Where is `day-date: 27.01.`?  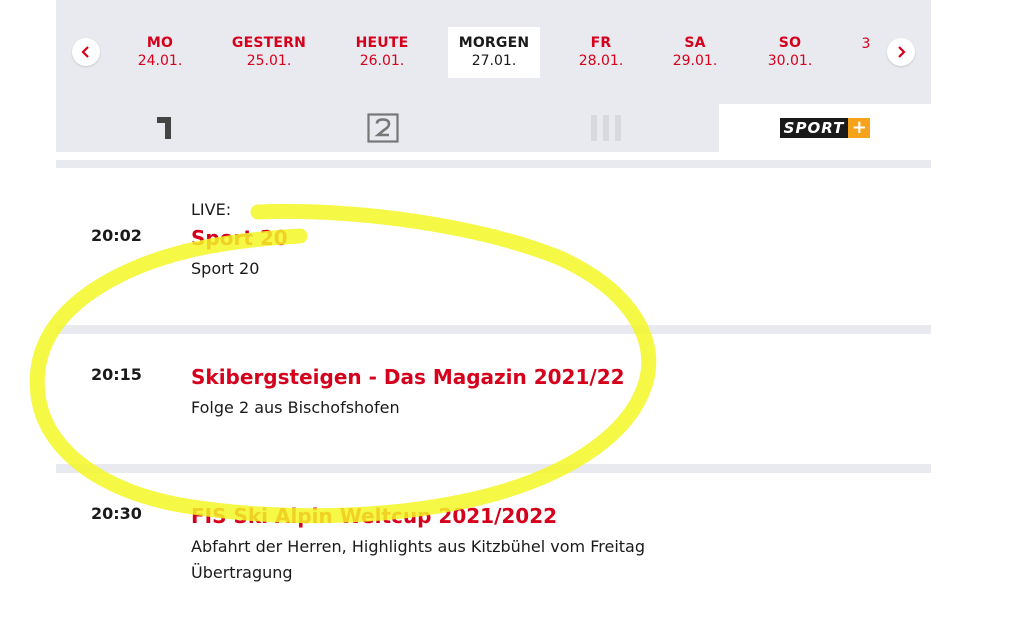 day-date: 27.01. is located at coordinates (494, 61).